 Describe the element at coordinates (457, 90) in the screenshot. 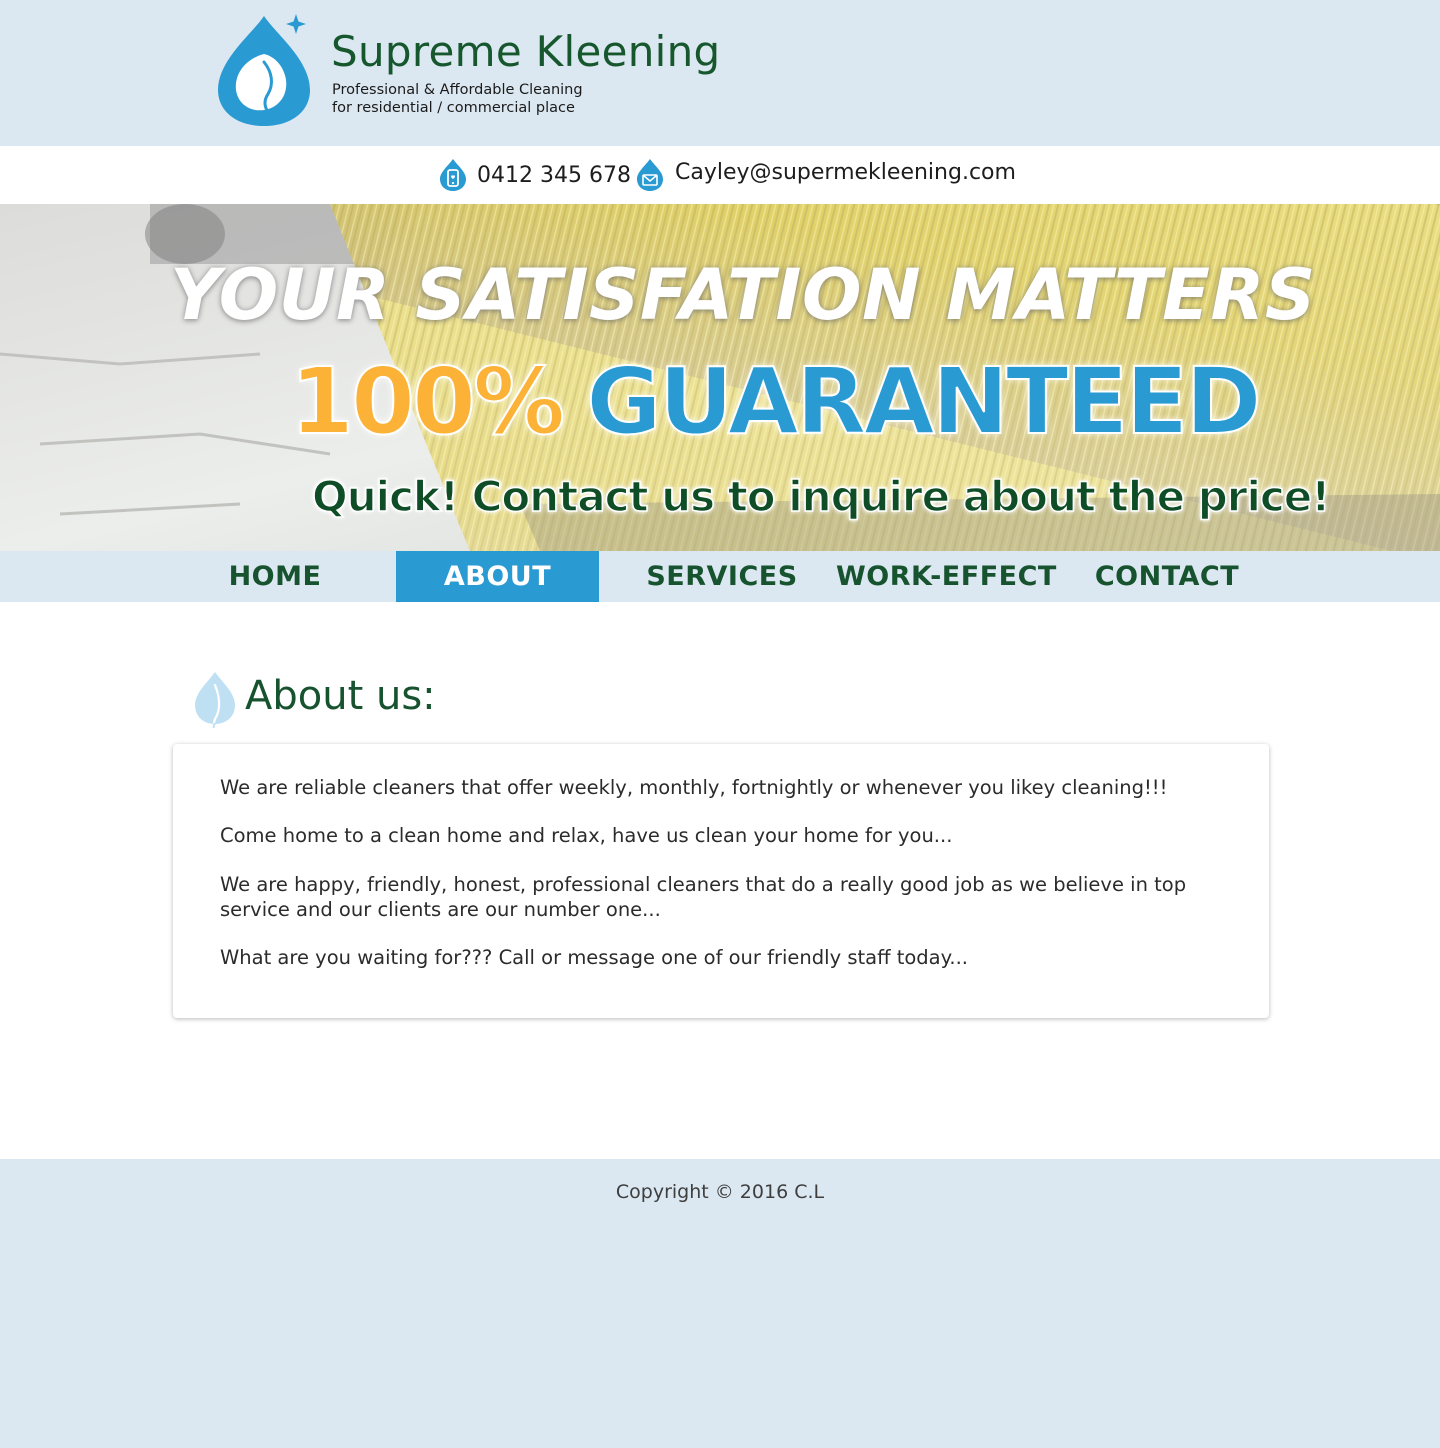

I see `tagline-line-1: Professional & Affordable Cleaning` at that location.